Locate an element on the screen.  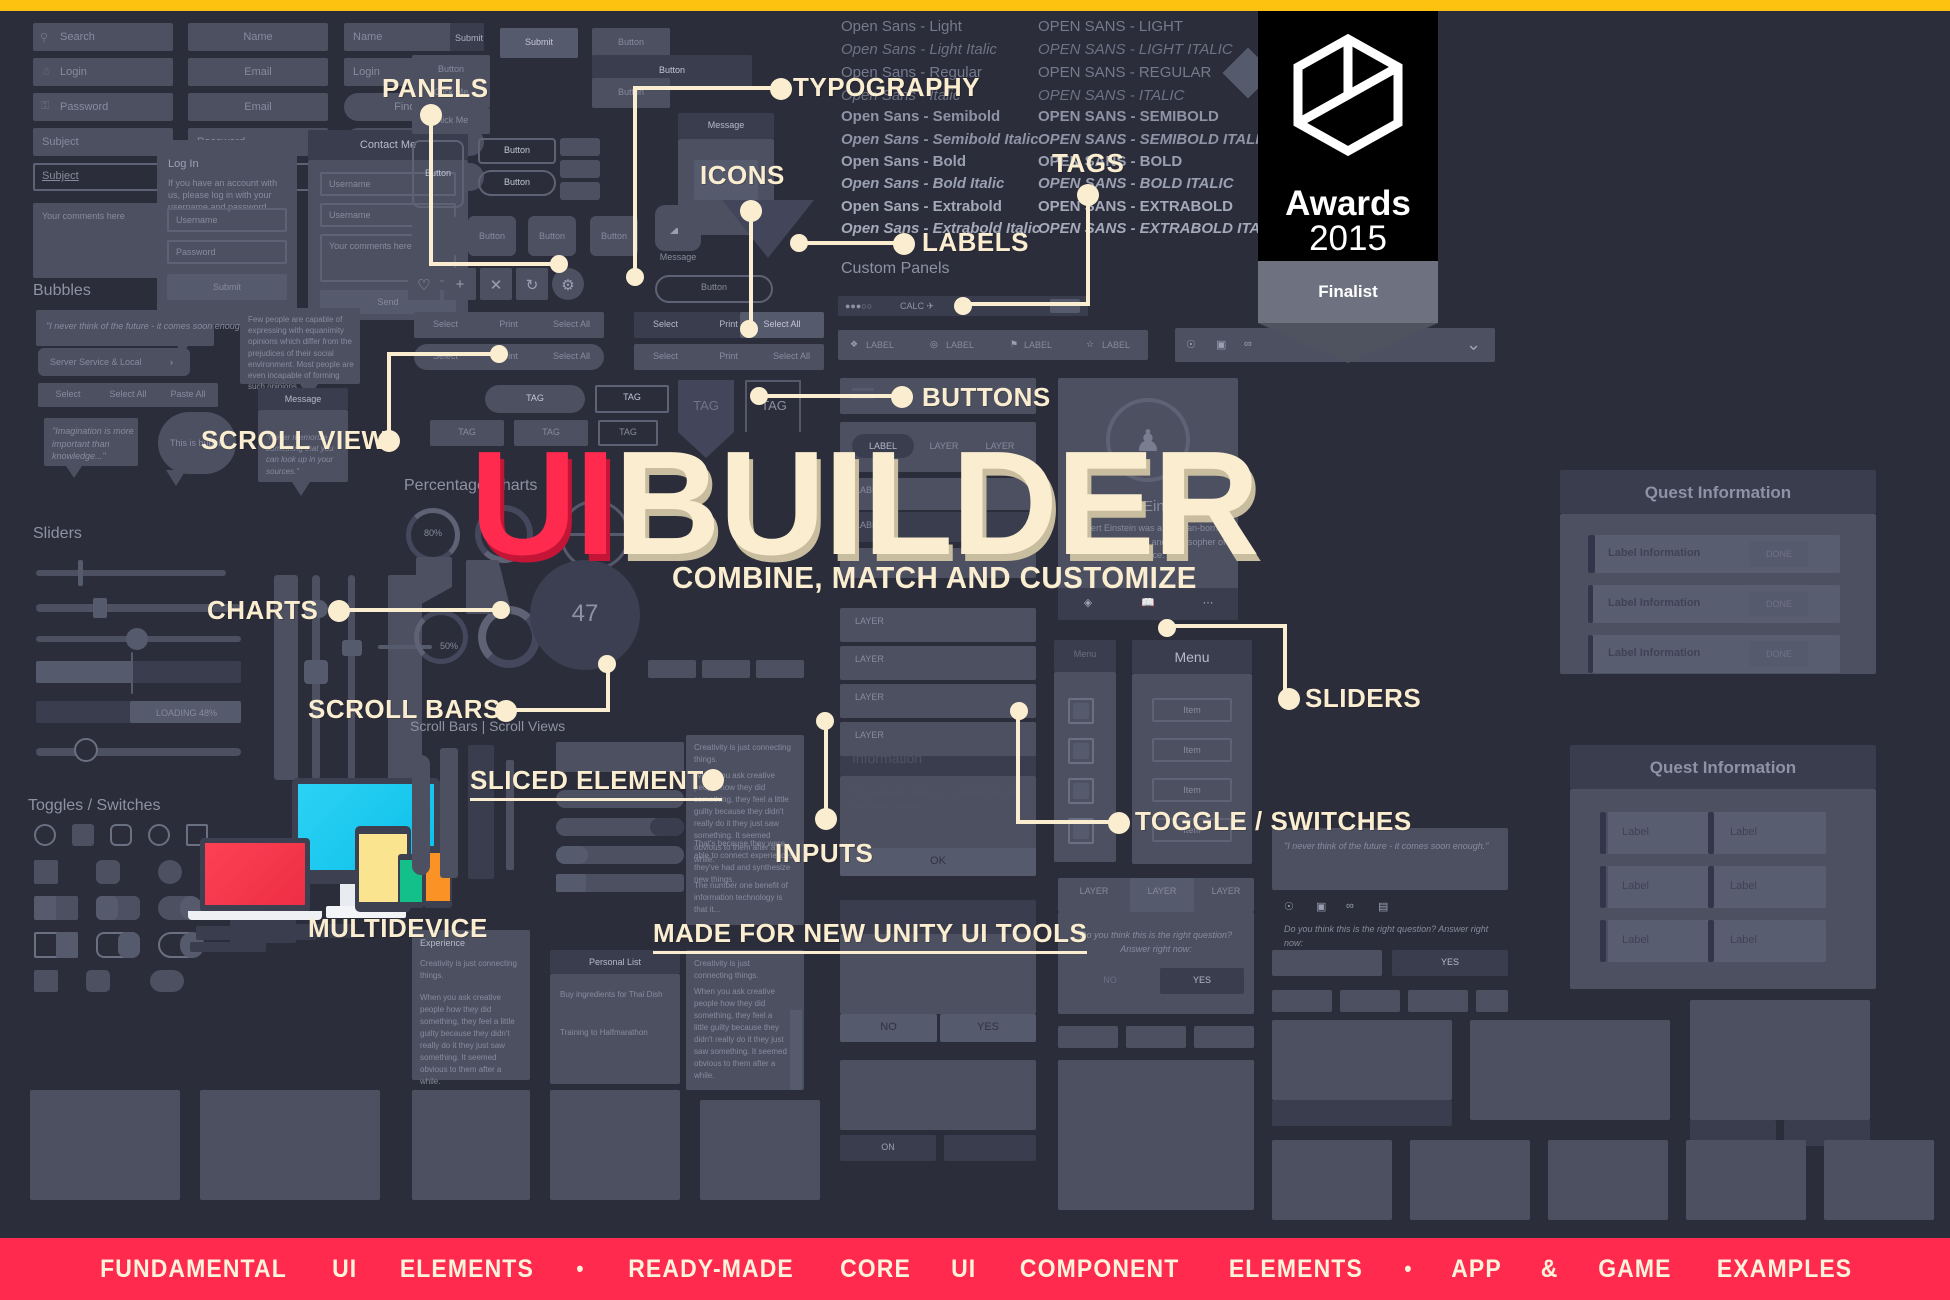
paste-all-button: Paste All is located at coordinates (188, 394).